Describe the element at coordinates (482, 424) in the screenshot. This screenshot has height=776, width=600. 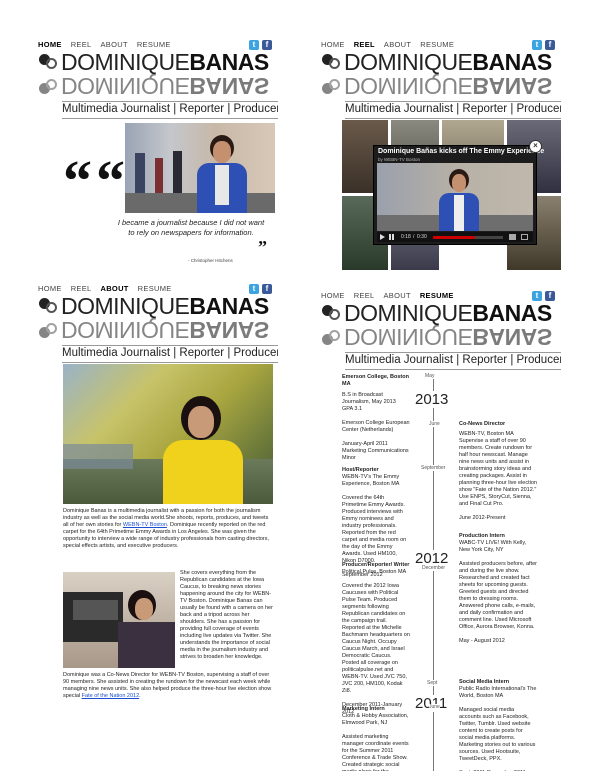
I see `resume-entry-title: Co-News Director` at that location.